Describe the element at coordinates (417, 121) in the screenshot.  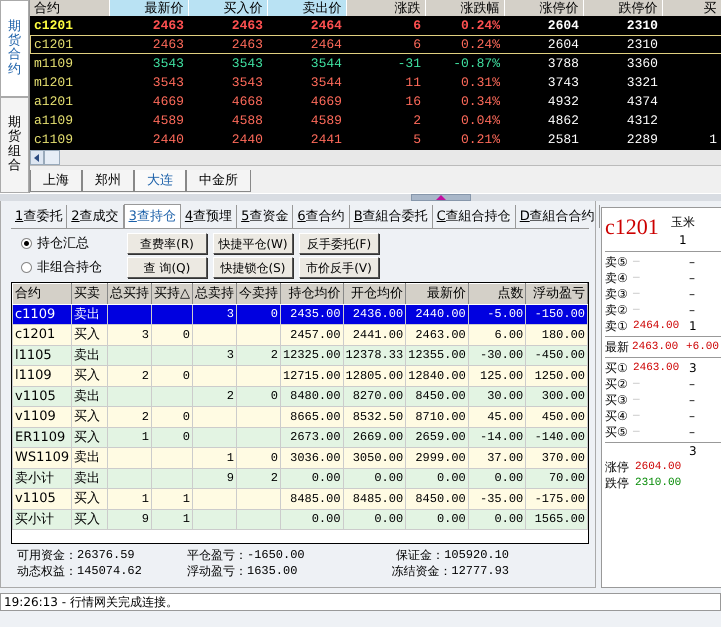
I see `quote-cell-text: 2` at that location.